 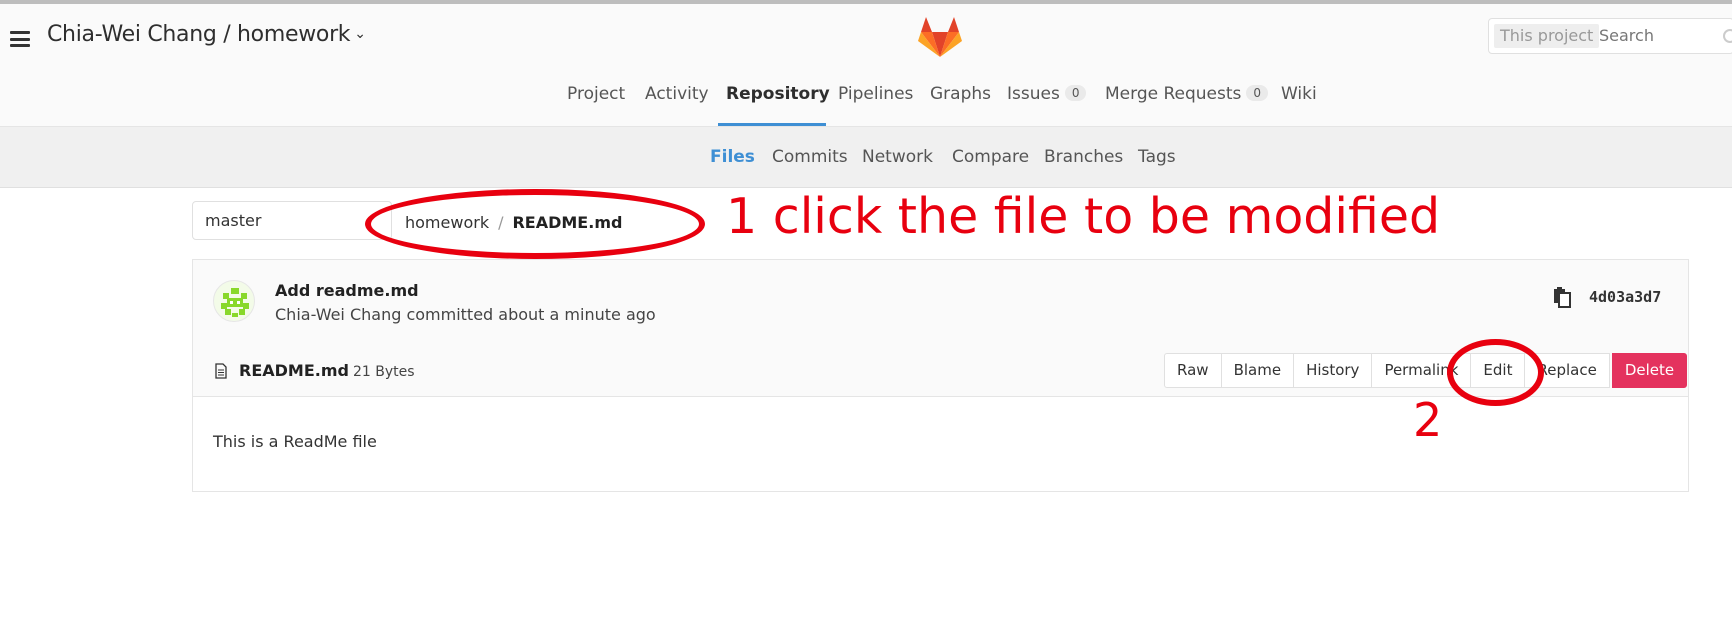 I want to click on breadcrumb: homework / README.md, so click(x=513, y=222).